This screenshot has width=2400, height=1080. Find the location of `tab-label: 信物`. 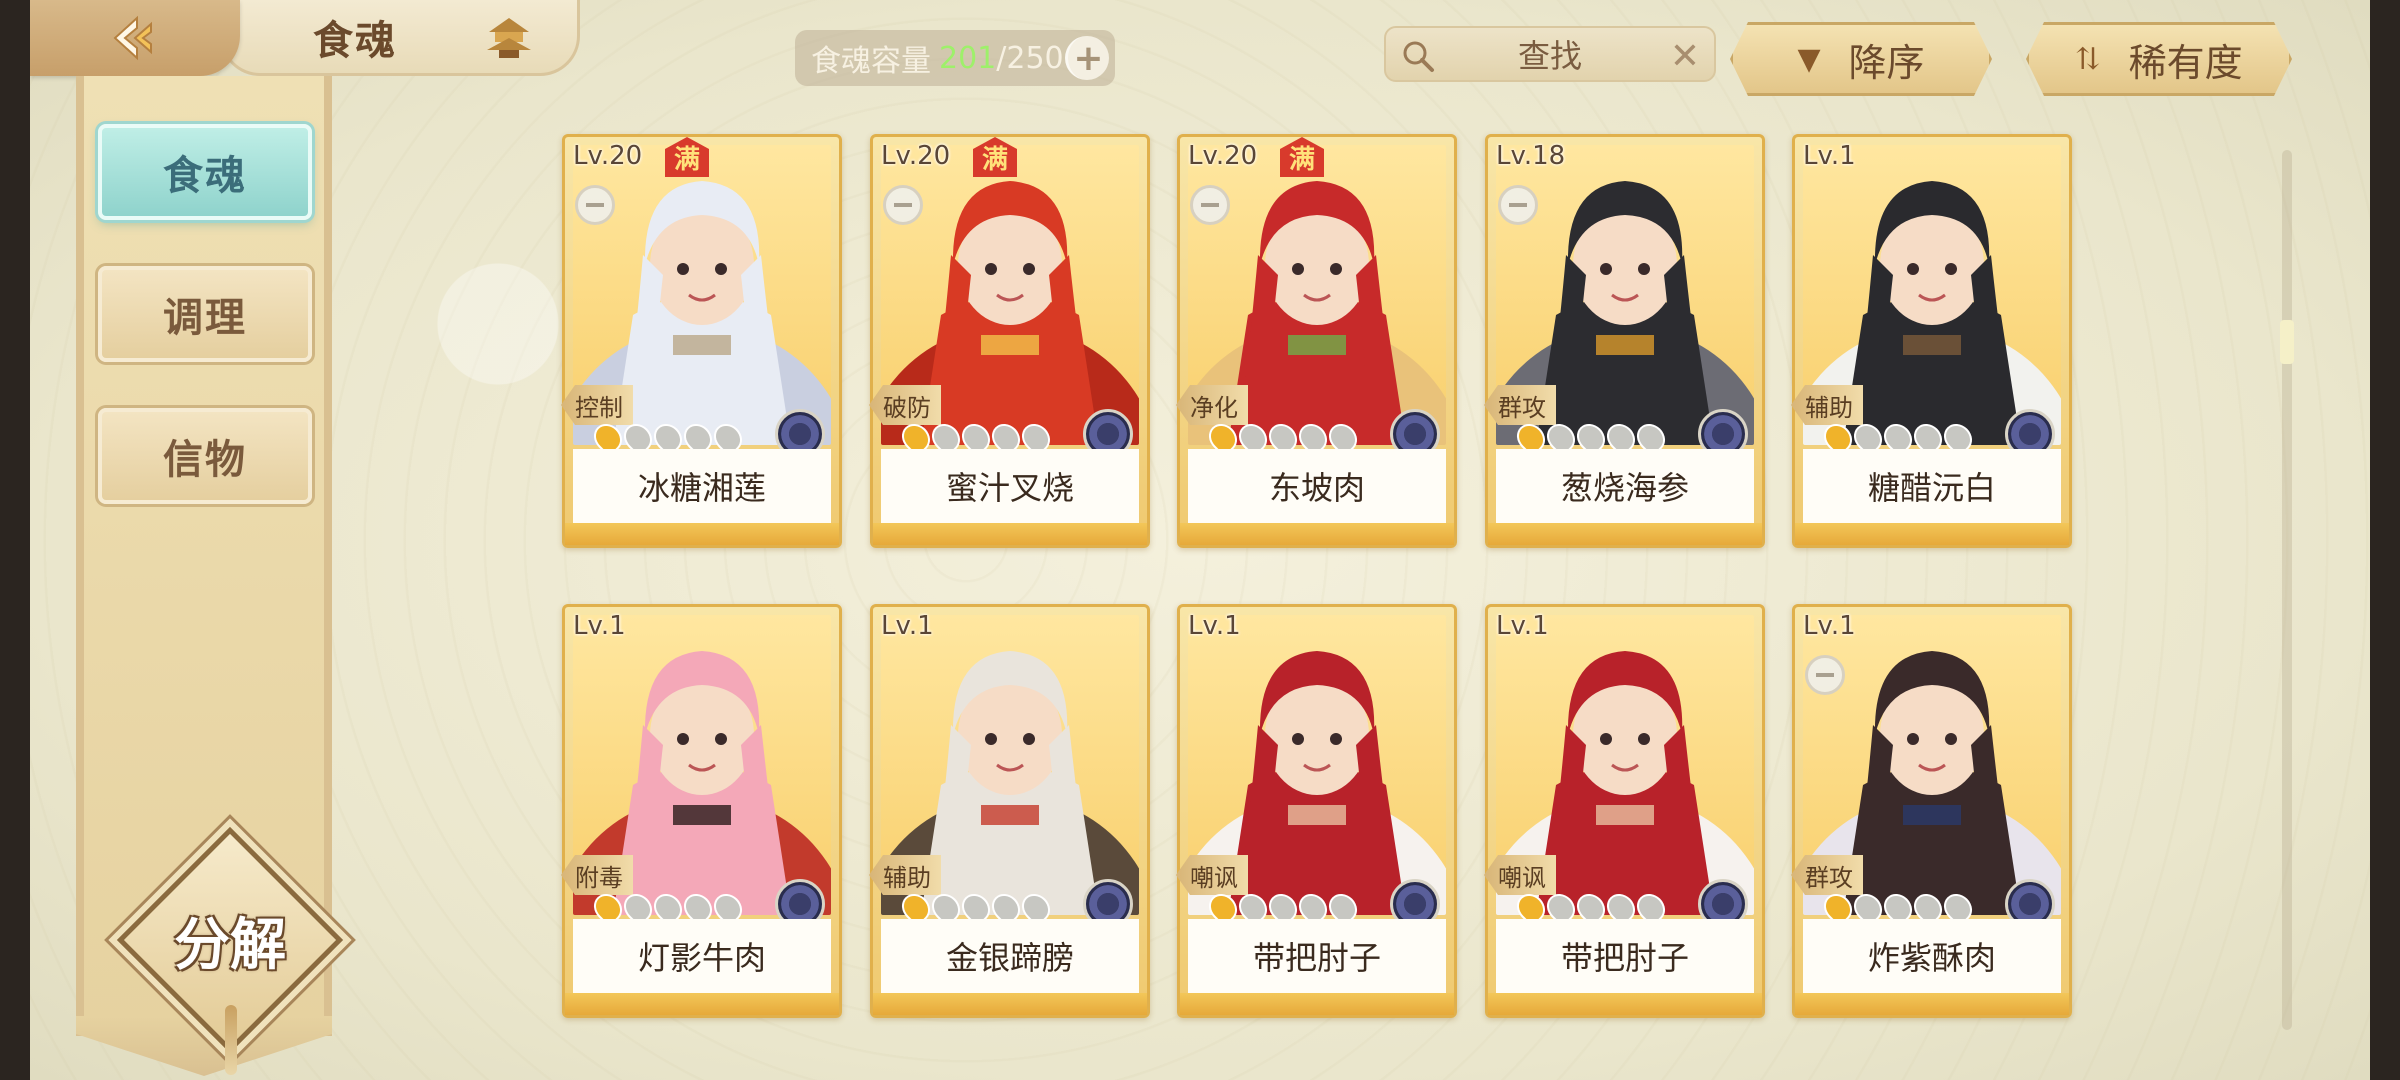

tab-label: 信物 is located at coordinates (205, 459).